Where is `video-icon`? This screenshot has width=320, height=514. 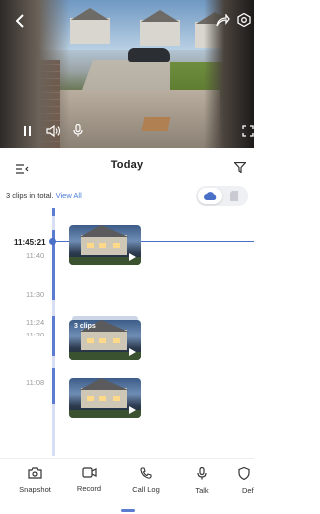 video-icon is located at coordinates (89, 472).